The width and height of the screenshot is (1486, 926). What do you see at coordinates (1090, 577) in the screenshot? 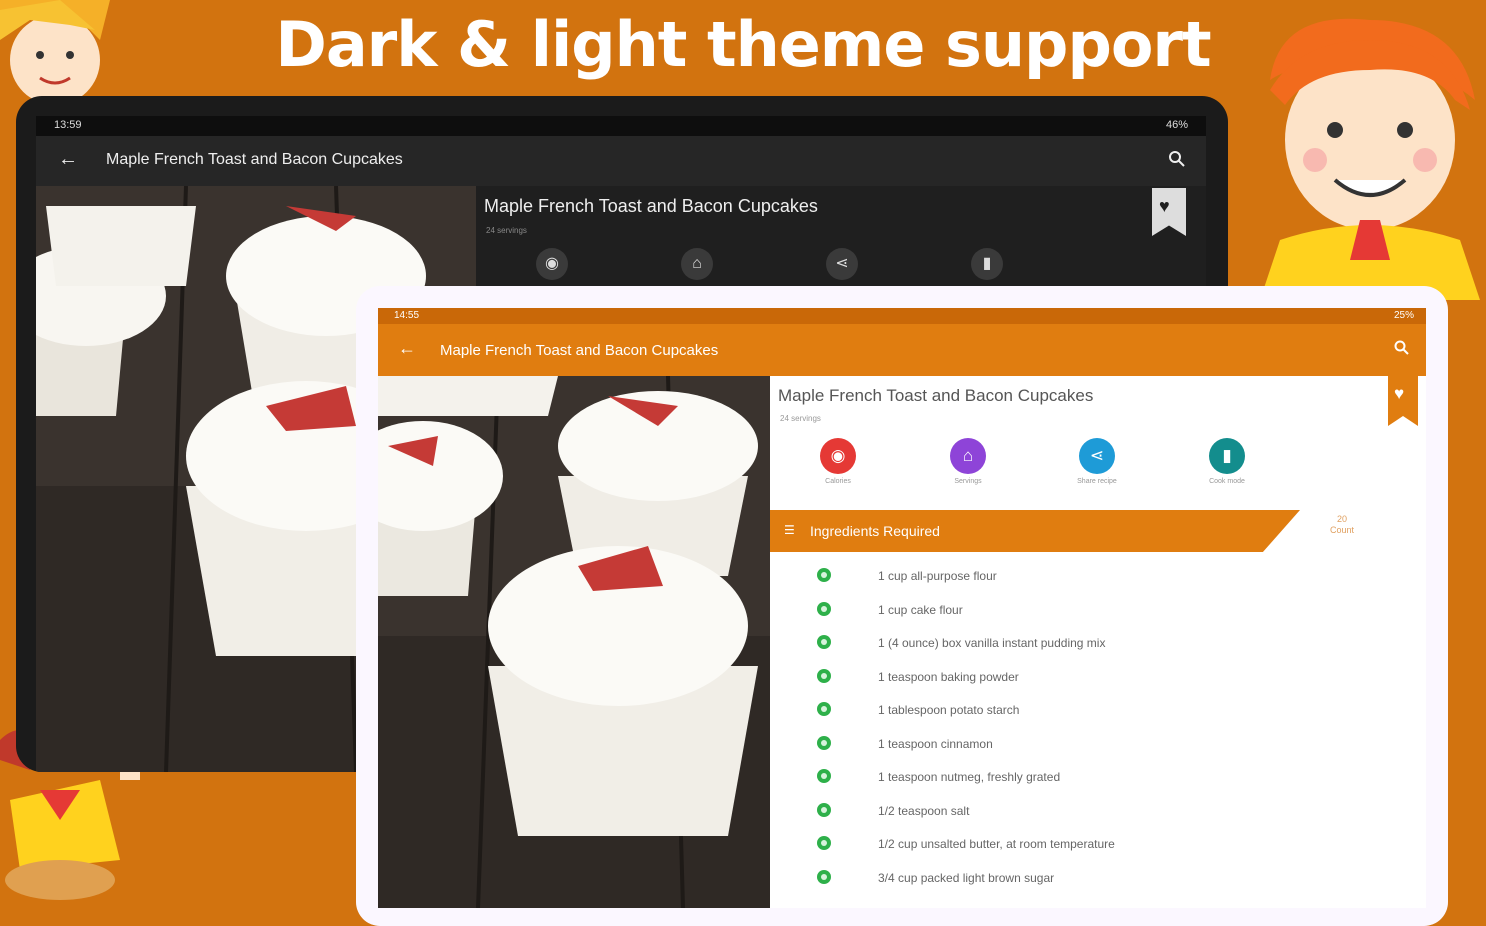
I see `list-item: 1 cup all-purpose flour` at bounding box center [1090, 577].